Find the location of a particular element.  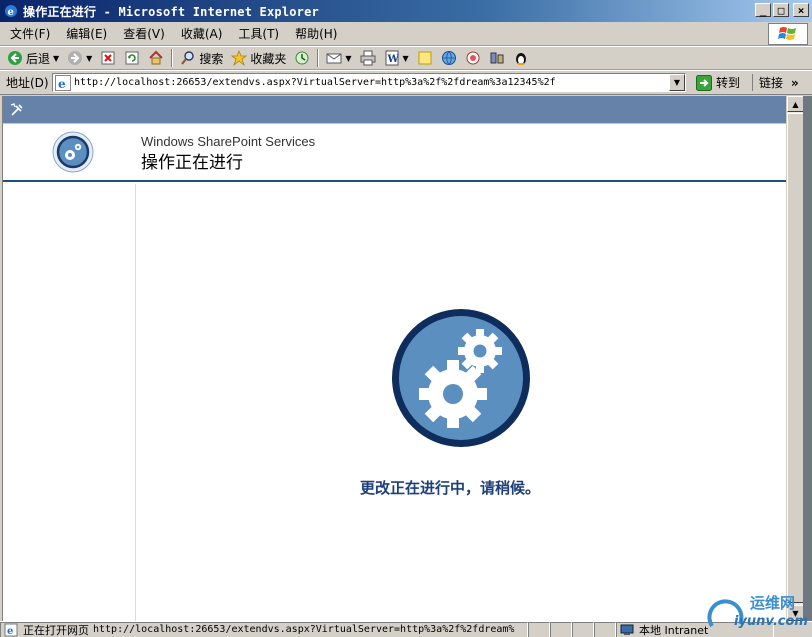

windows-logo-icon is located at coordinates (788, 34).